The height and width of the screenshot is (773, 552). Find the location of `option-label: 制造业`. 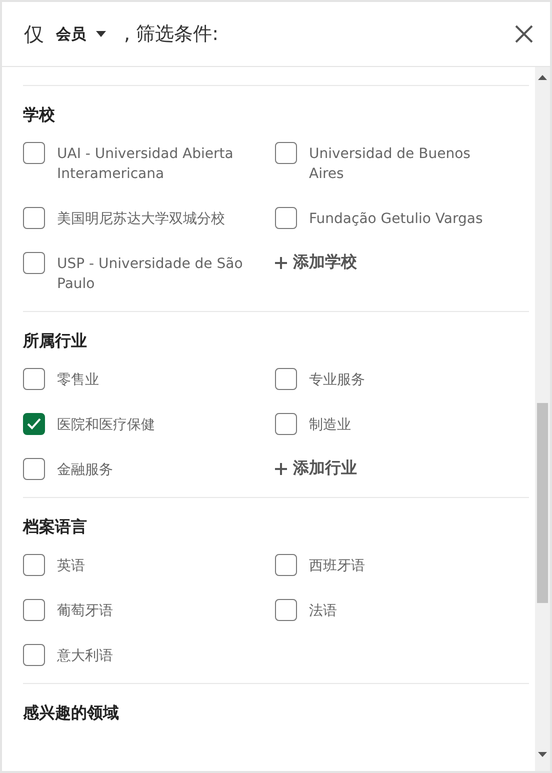

option-label: 制造业 is located at coordinates (330, 425).